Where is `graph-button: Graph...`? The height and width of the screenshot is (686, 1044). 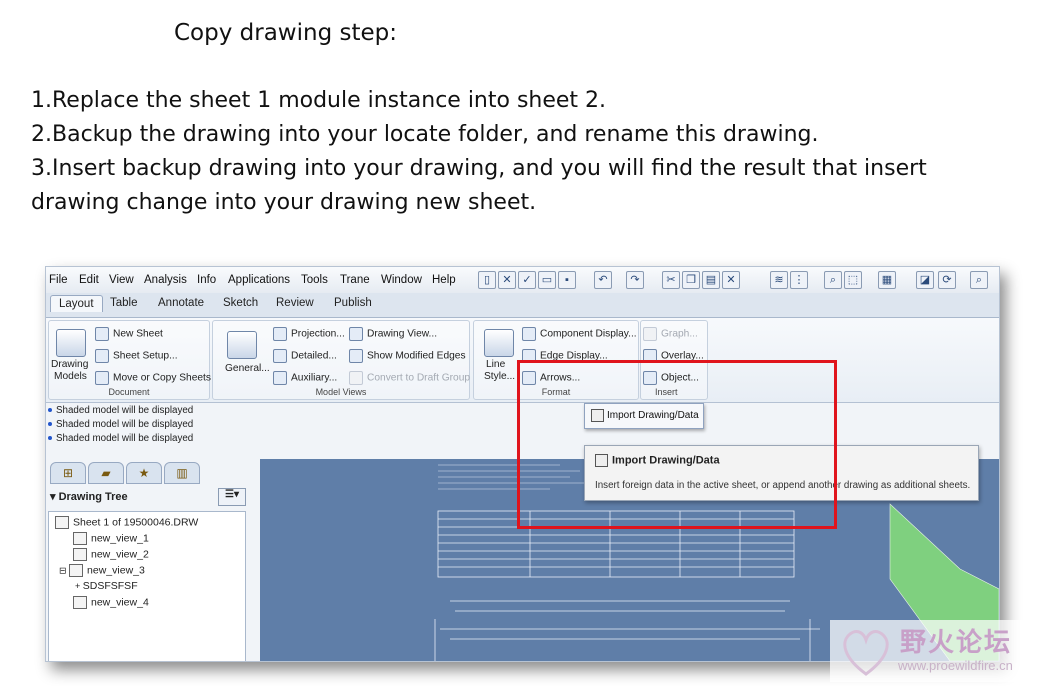
graph-button: Graph... is located at coordinates (670, 334).